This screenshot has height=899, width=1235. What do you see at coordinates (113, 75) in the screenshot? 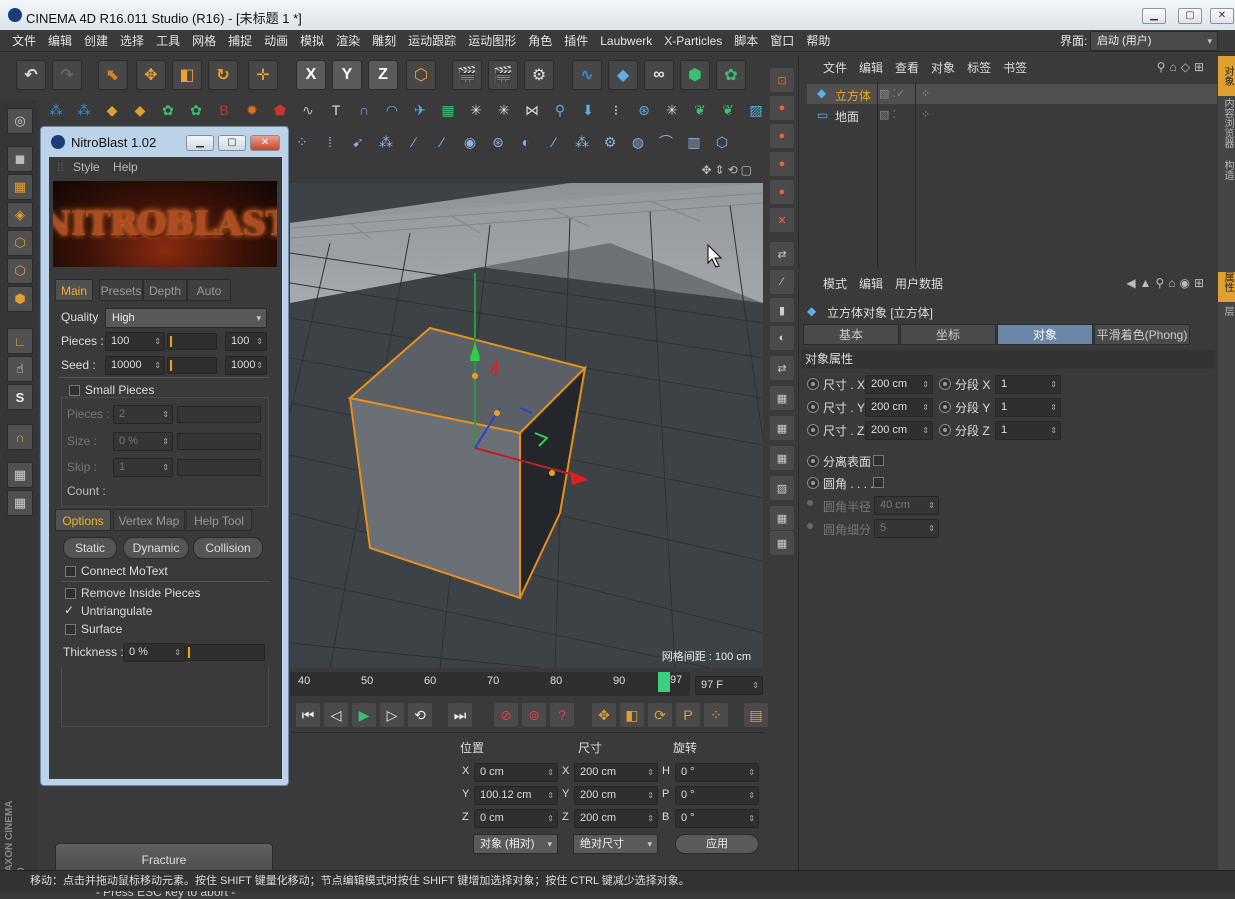
I see `live-select-icon: ⬉` at bounding box center [113, 75].